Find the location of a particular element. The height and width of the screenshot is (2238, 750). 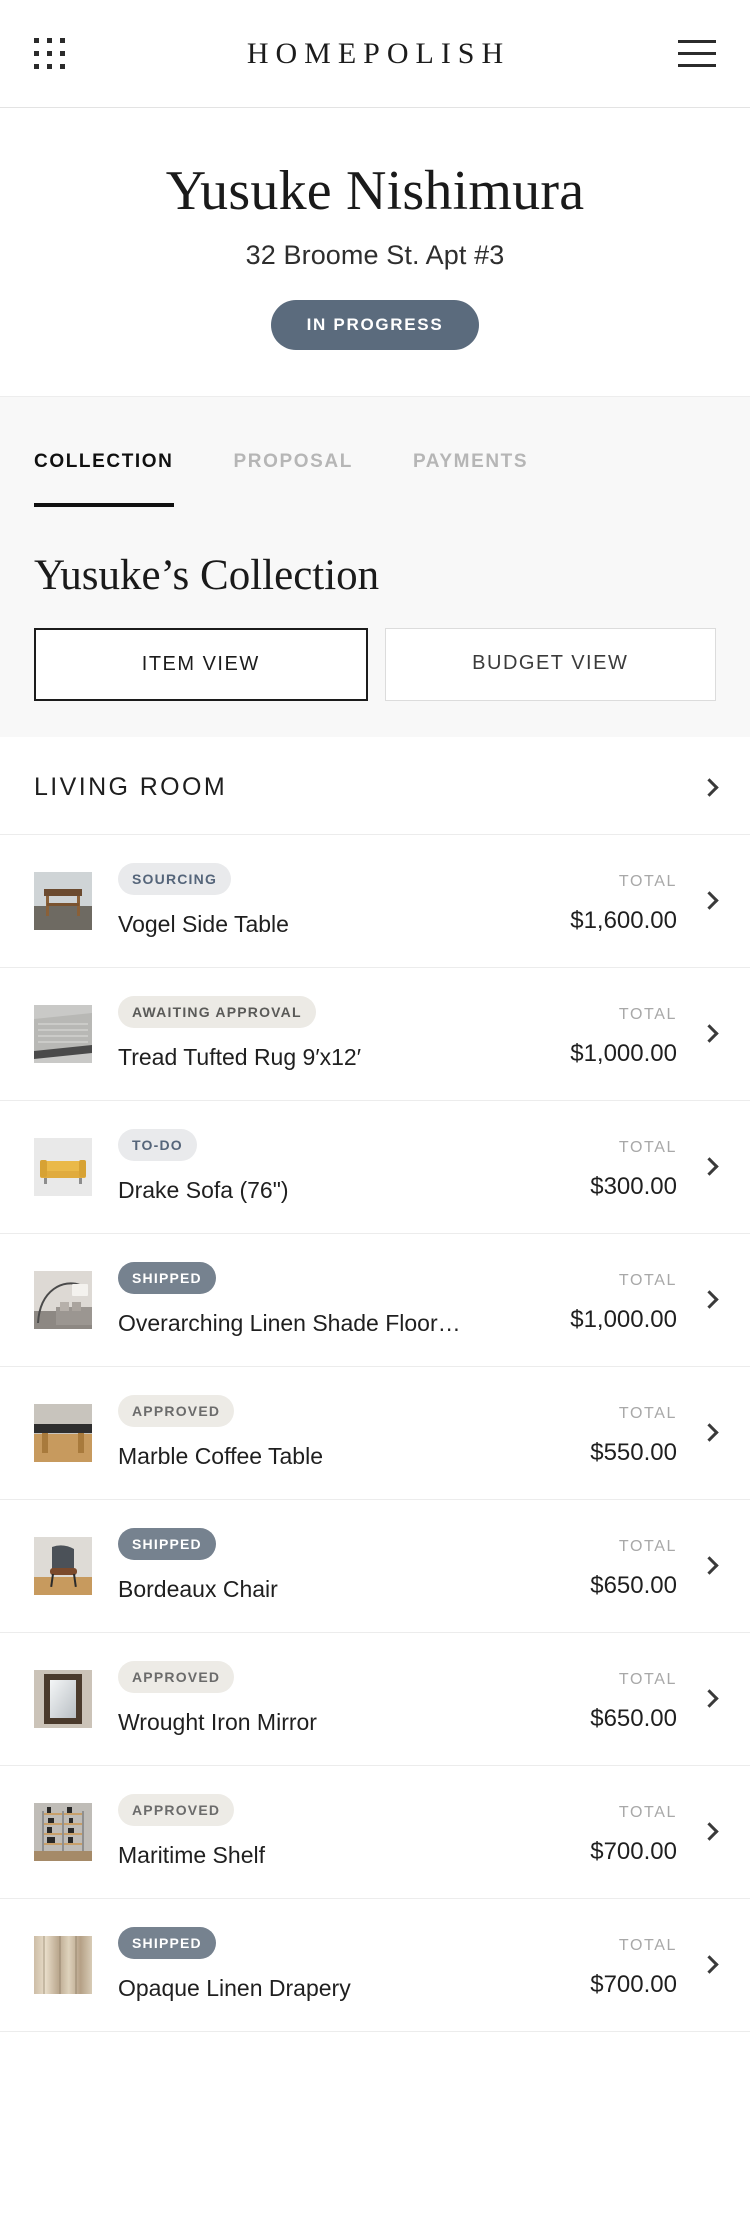

item-main: SOURCING Vogel Side Table is located at coordinates (344, 900).